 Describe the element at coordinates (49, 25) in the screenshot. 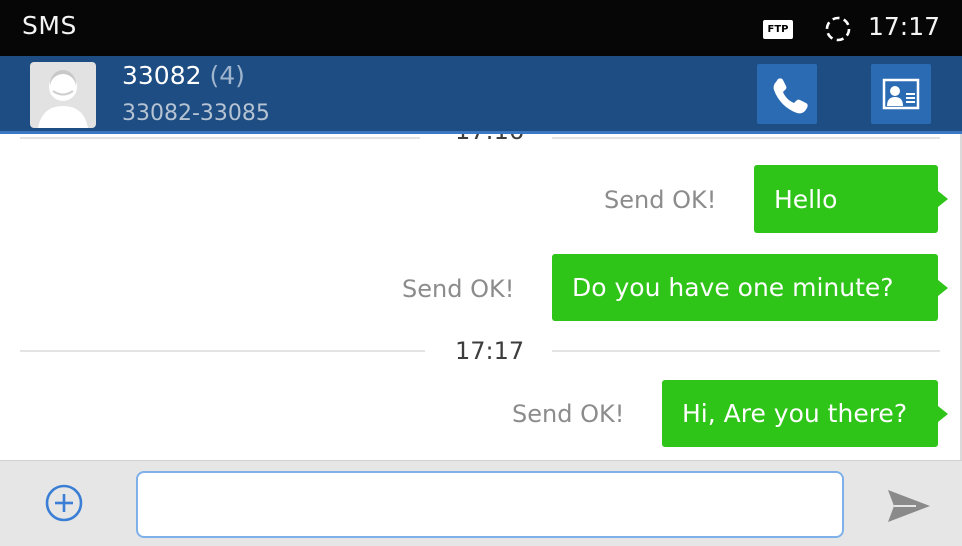

I see `app-title: SMS` at that location.